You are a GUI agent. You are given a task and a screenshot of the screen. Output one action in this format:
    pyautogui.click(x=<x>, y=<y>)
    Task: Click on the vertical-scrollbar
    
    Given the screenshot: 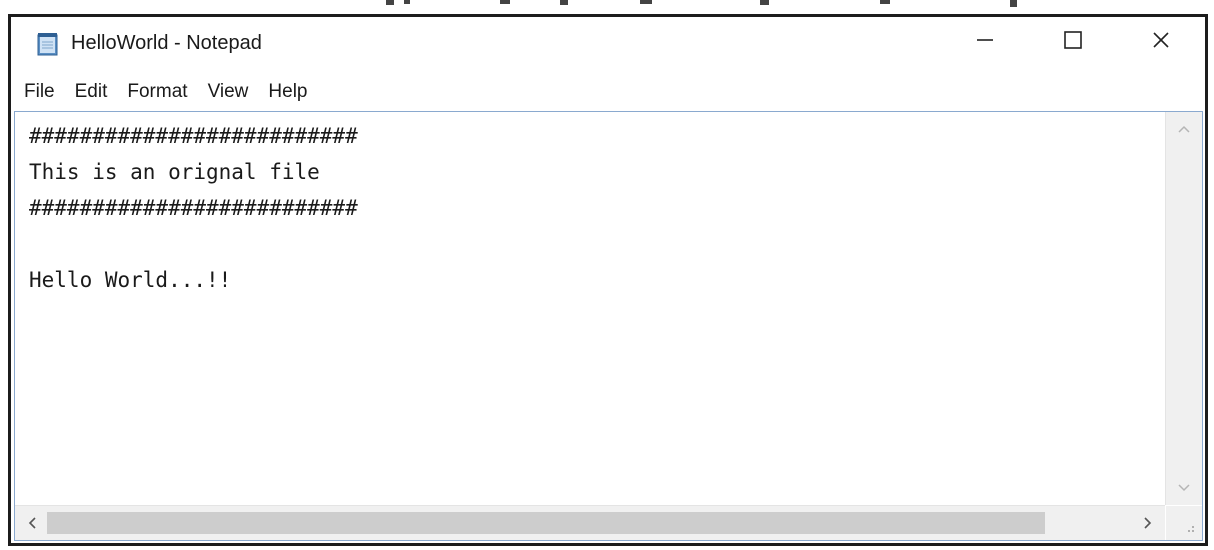 What is the action you would take?
    pyautogui.click(x=1183, y=308)
    